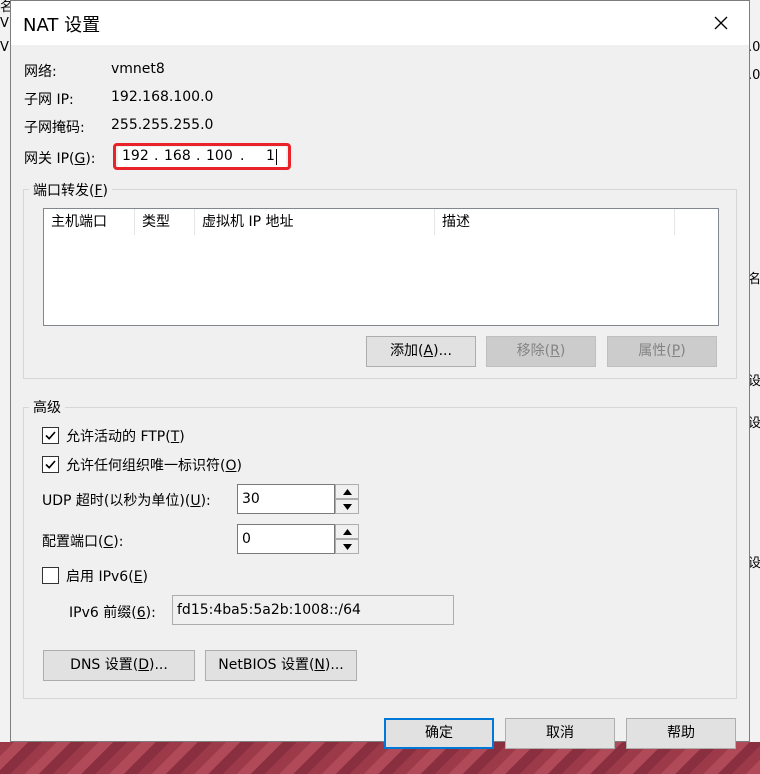 The image size is (760, 774). I want to click on port-forwarding-title: 端口转发(F), so click(70, 190).